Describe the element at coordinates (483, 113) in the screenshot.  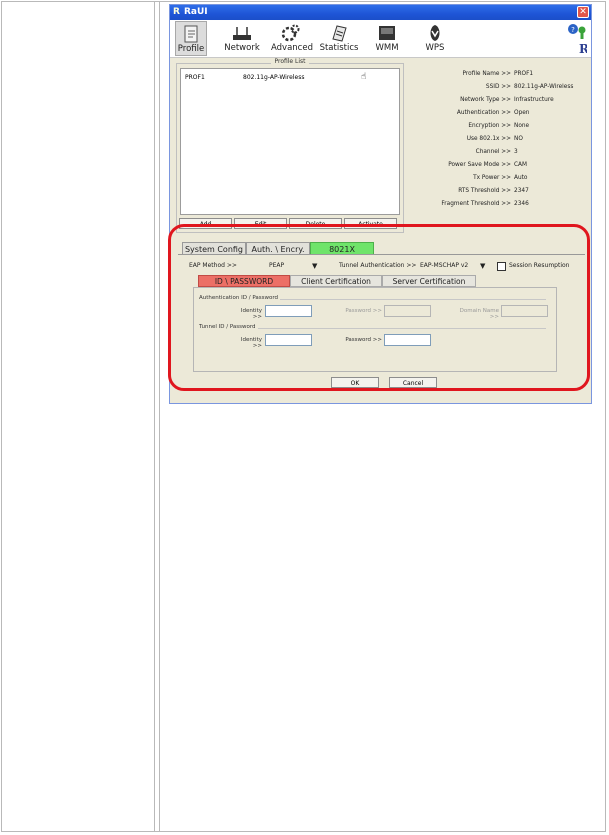
I see `detail-label: Authentication >>` at that location.